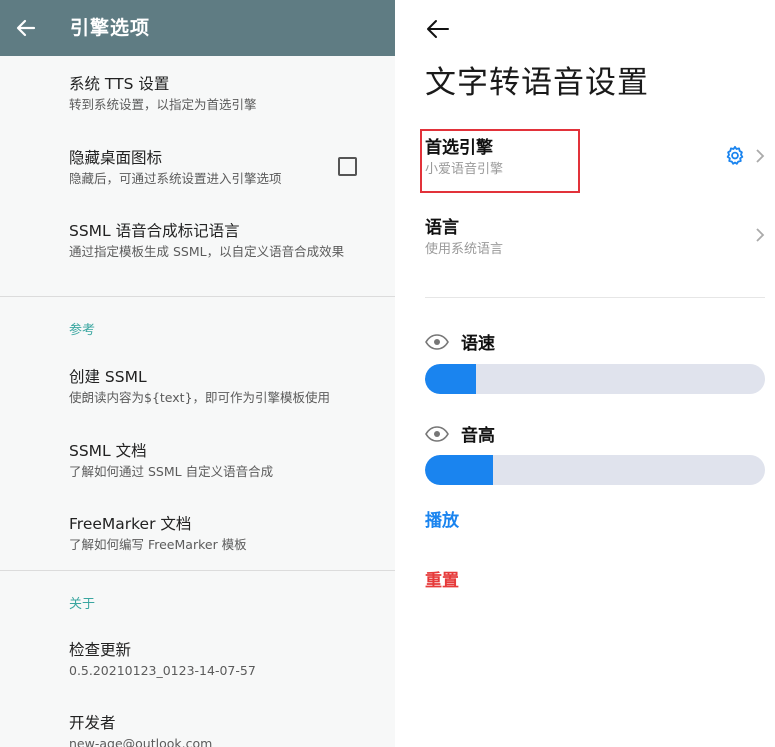 The width and height of the screenshot is (775, 747). Describe the element at coordinates (224, 460) in the screenshot. I see `list-item-ssml-docs: SSML 文档 了解如何通过 SSML 自定义语音合成` at that location.